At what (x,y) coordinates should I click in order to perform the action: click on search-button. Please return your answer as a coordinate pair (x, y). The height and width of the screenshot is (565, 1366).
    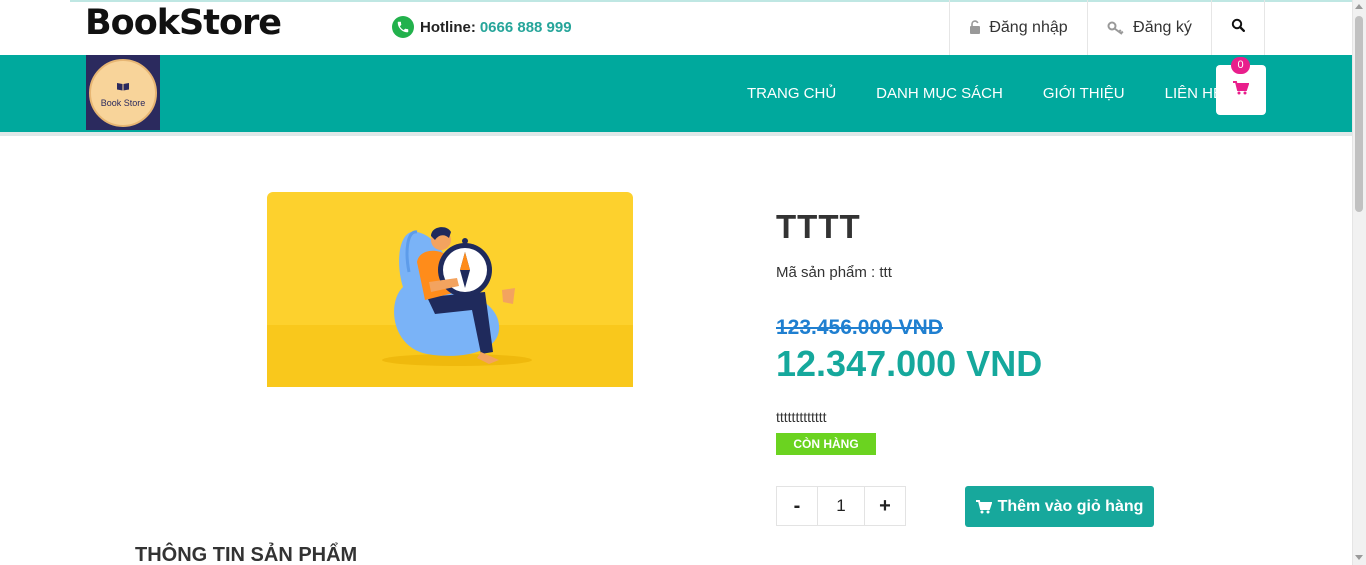
    Looking at the image, I should click on (1238, 27).